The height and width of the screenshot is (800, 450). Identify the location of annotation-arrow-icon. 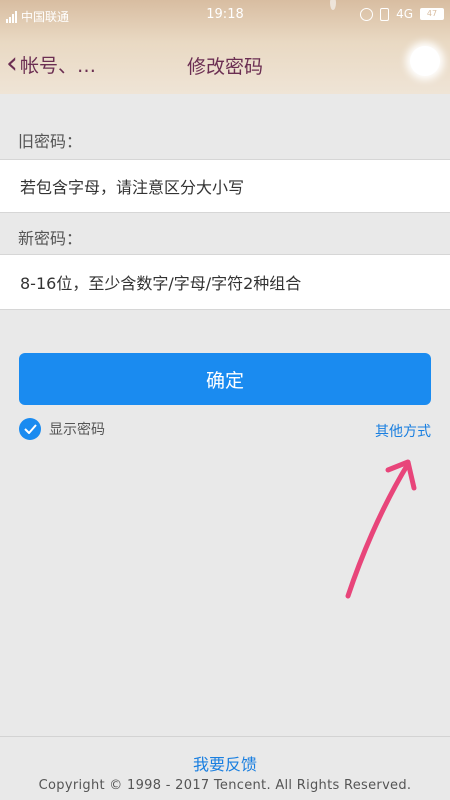
(381, 529).